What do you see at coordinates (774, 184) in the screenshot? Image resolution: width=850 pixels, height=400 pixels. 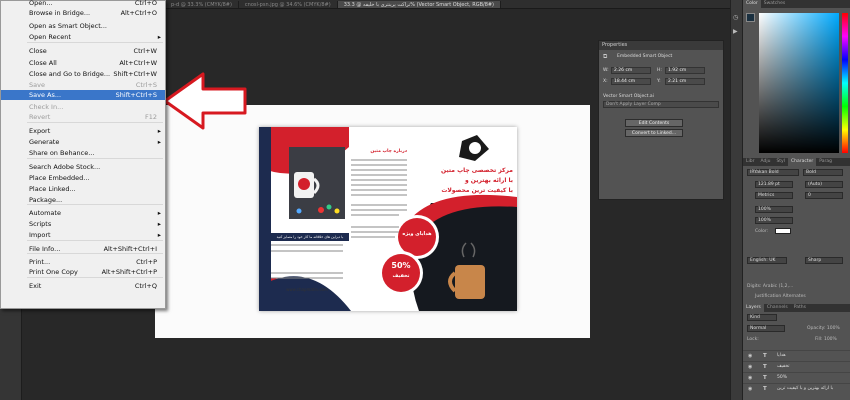 I see `font-size-field: 121.89 pt` at bounding box center [774, 184].